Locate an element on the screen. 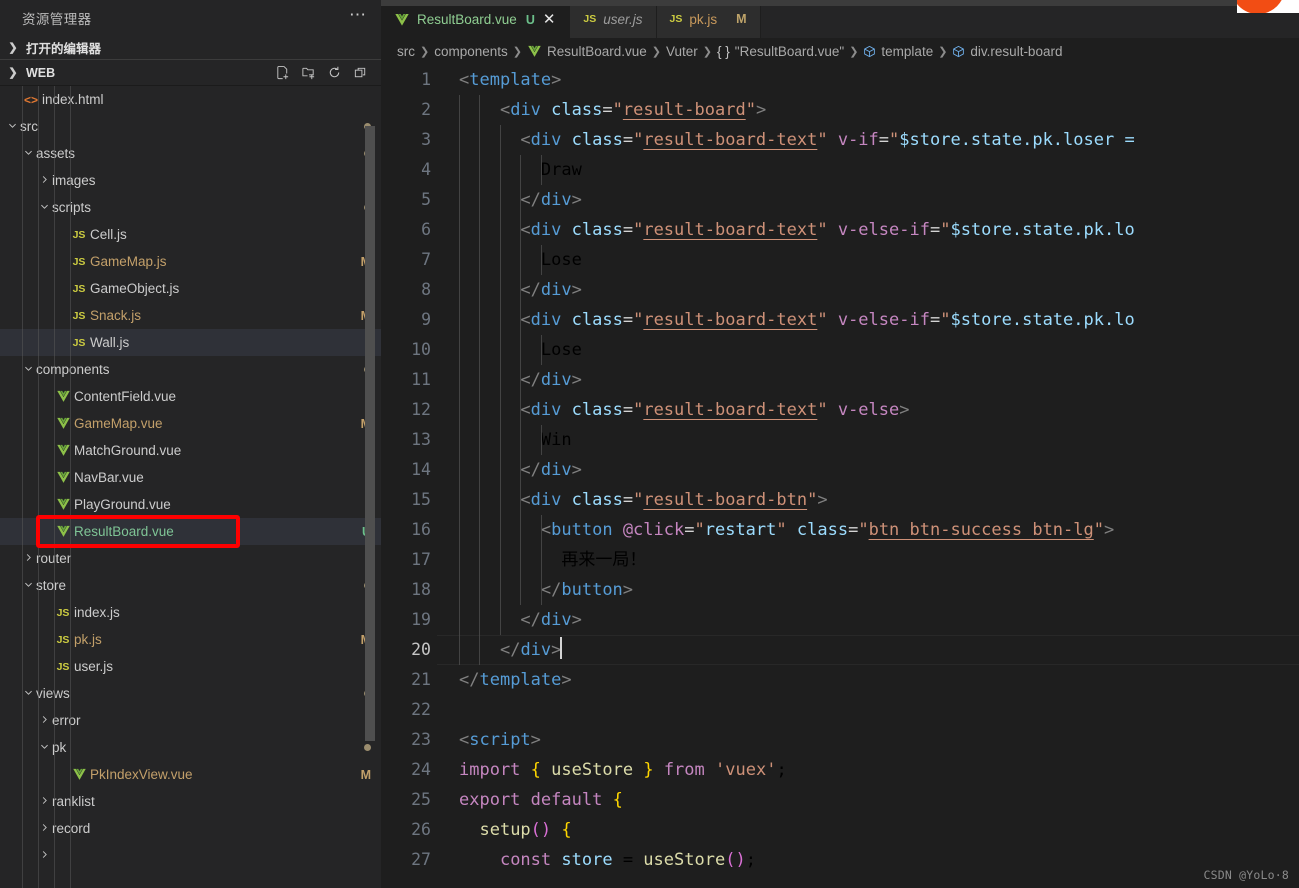 The image size is (1299, 888). tree-item-user-js: JS user.js is located at coordinates (190, 666).